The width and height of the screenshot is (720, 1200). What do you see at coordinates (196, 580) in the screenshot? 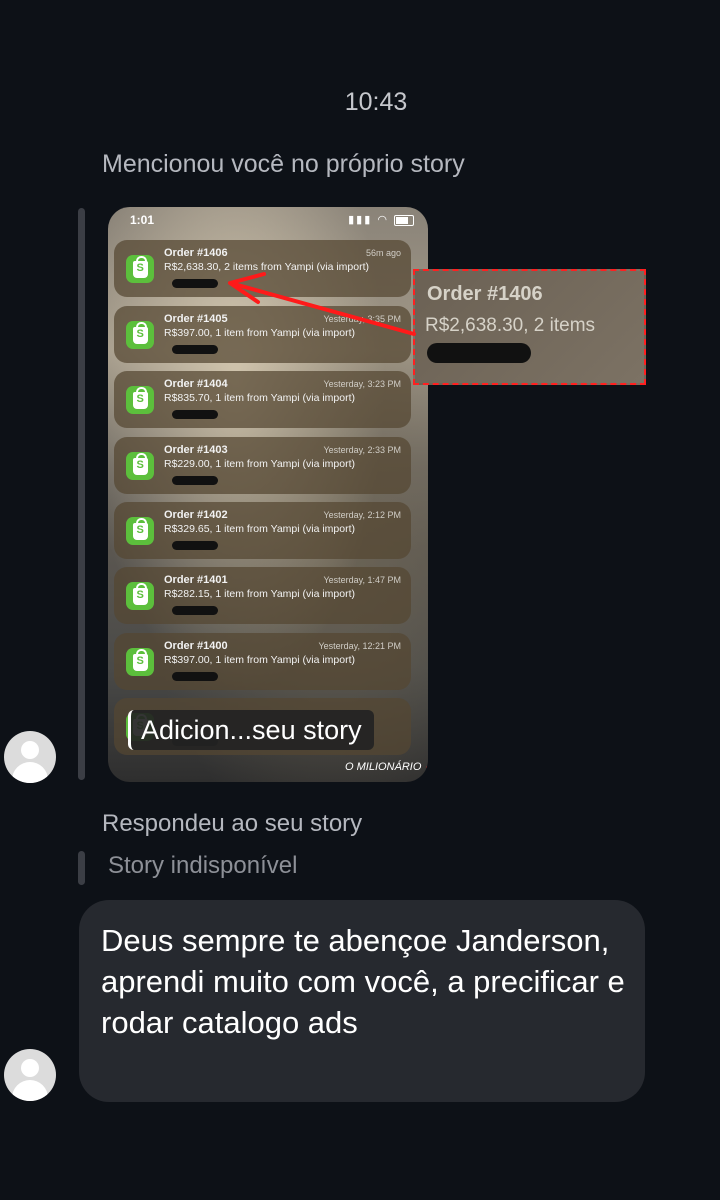
I see `notification-title: Order #1401` at bounding box center [196, 580].